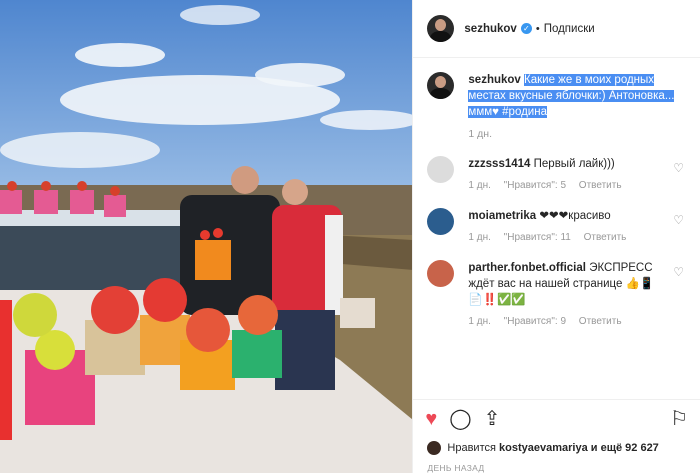 The height and width of the screenshot is (473, 700). I want to click on comment-likes: "Нравится": 11, so click(537, 237).